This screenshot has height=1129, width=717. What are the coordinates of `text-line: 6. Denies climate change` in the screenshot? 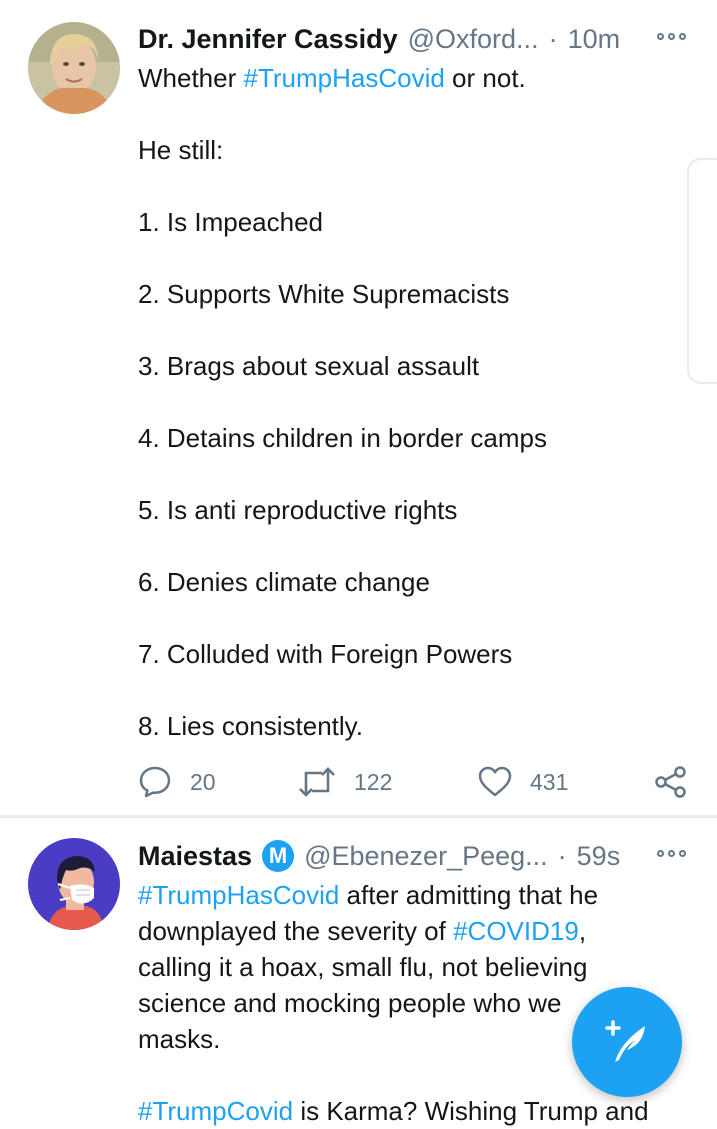 It's located at (418, 582).